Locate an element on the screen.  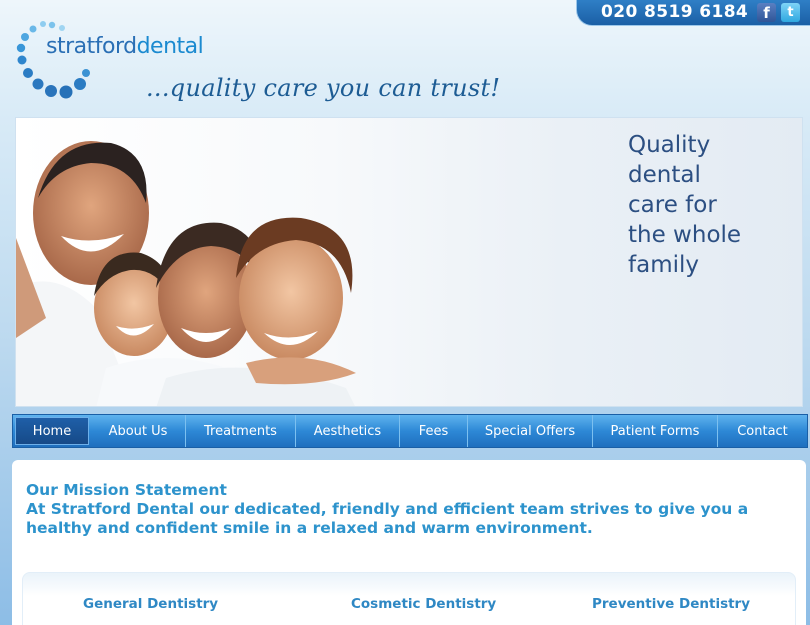
service-general-dentistry: General Dentistry is located at coordinates (150, 604).